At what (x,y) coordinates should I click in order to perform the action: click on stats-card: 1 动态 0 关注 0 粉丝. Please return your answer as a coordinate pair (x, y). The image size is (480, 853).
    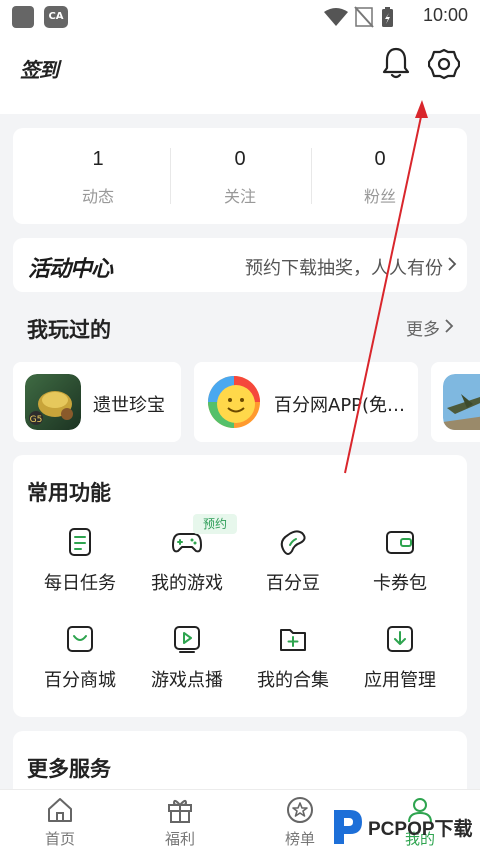
    Looking at the image, I should click on (240, 176).